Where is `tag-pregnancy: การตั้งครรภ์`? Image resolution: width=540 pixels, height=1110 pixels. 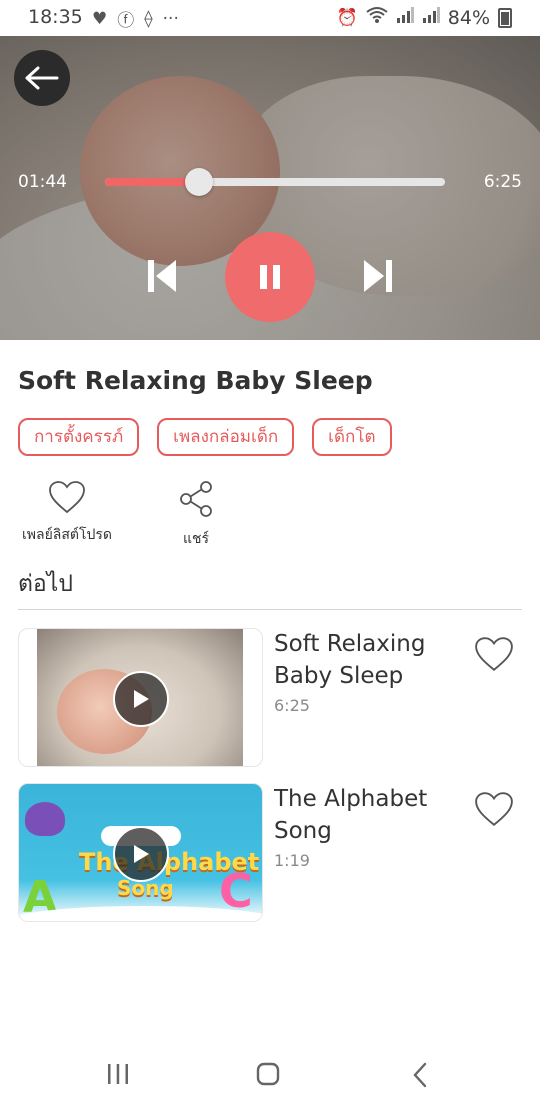 tag-pregnancy: การตั้งครรภ์ is located at coordinates (79, 437).